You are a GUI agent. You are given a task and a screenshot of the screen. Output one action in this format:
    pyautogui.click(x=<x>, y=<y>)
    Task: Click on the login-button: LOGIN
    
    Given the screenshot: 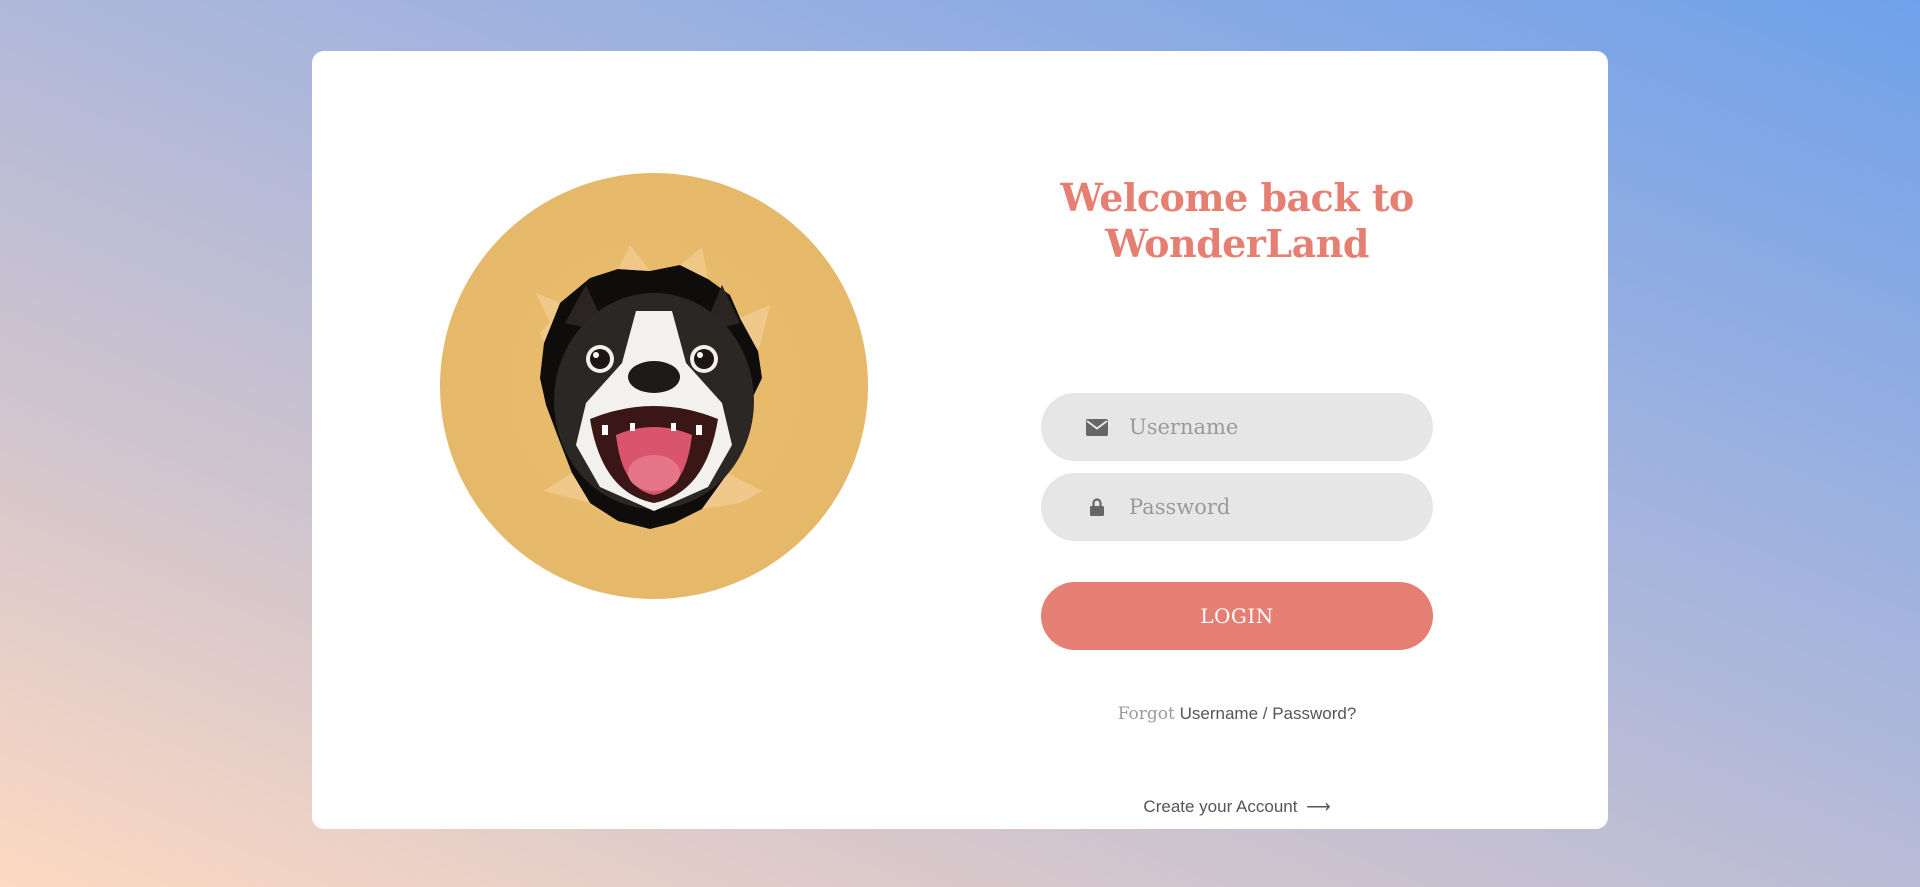 What is the action you would take?
    pyautogui.click(x=1237, y=616)
    